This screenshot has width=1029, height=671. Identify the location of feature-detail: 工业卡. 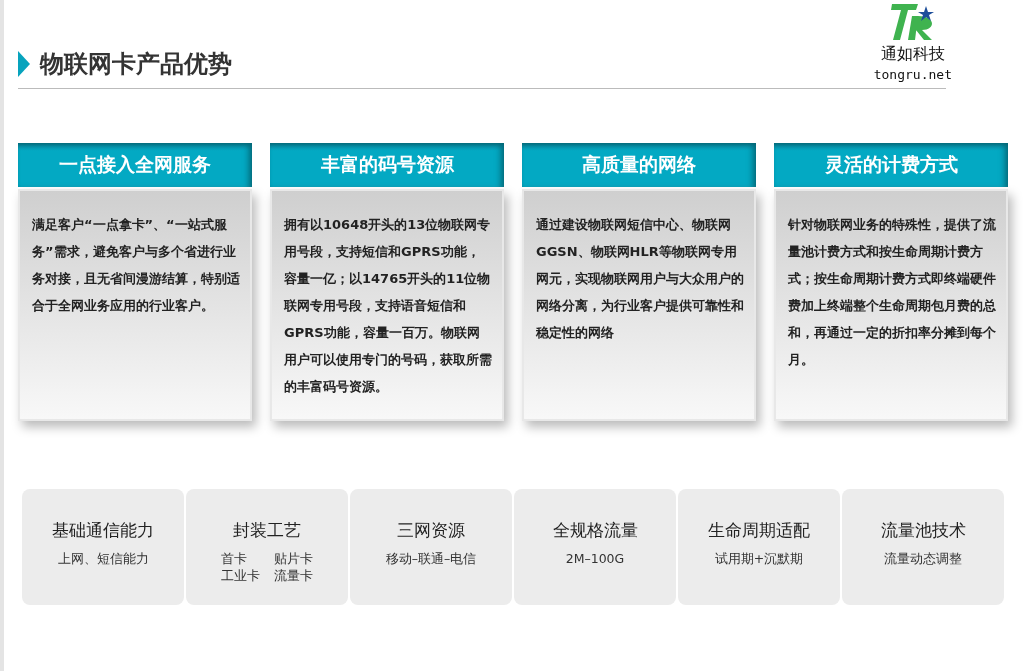
(240, 575).